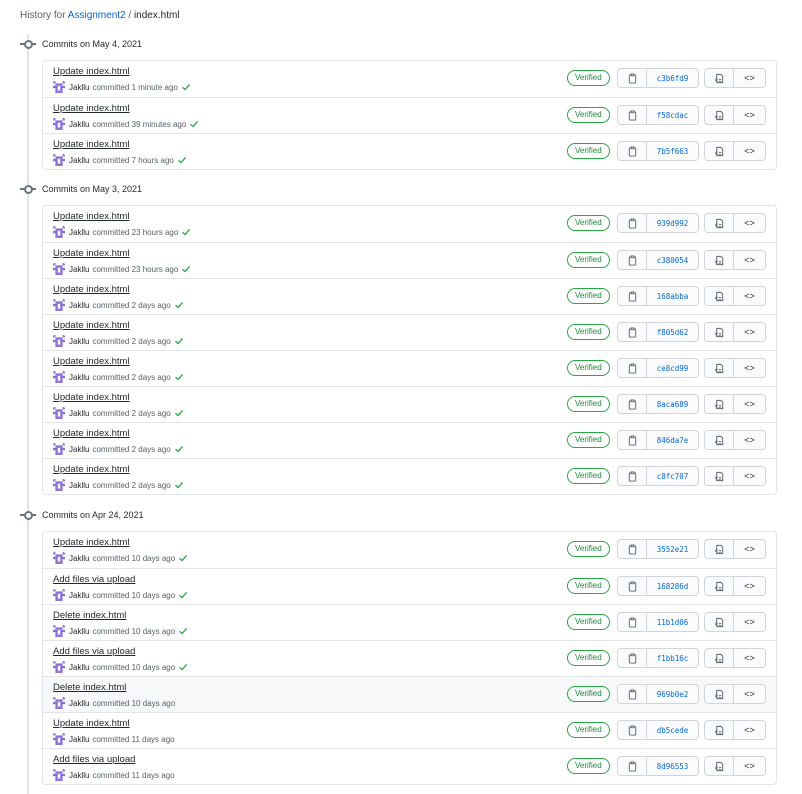  What do you see at coordinates (673, 260) in the screenshot?
I see `commit-sha-link: c380054` at bounding box center [673, 260].